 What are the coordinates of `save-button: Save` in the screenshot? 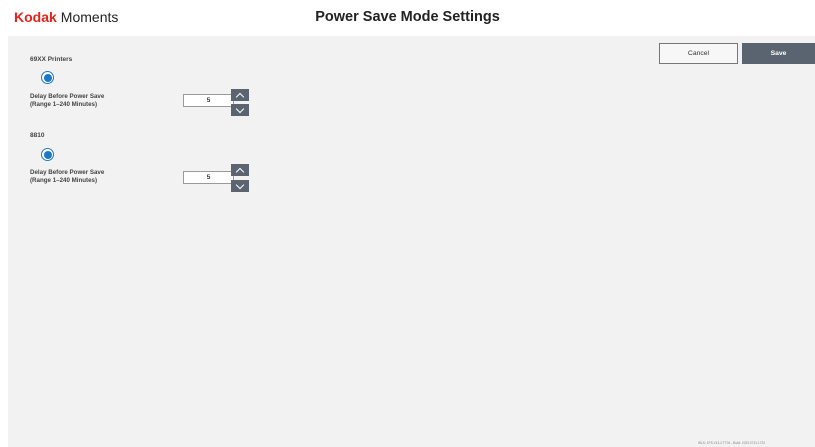 It's located at (778, 53).